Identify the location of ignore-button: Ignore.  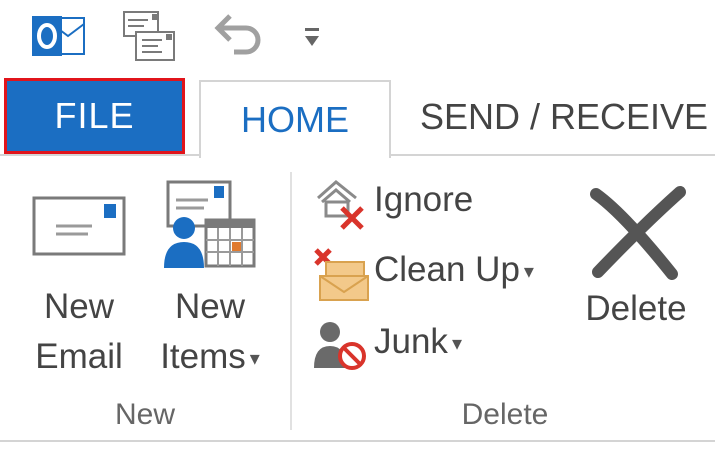
(440, 204).